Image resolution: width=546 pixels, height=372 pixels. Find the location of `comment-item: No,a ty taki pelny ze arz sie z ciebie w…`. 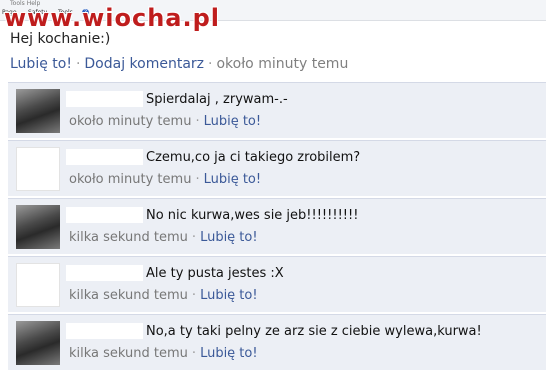

comment-item: No,a ty taki pelny ze arz sie z ciebie w… is located at coordinates (277, 342).